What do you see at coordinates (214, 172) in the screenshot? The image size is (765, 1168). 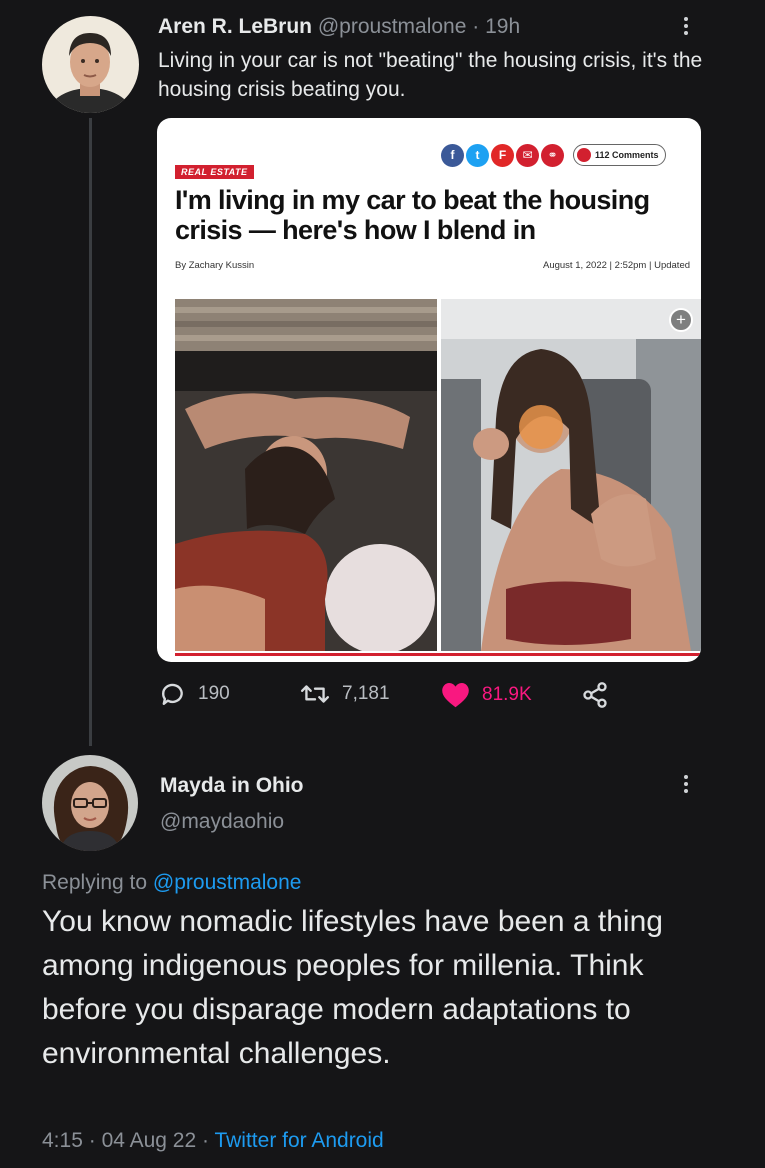 I see `category-tag: REAL ESTATE` at bounding box center [214, 172].